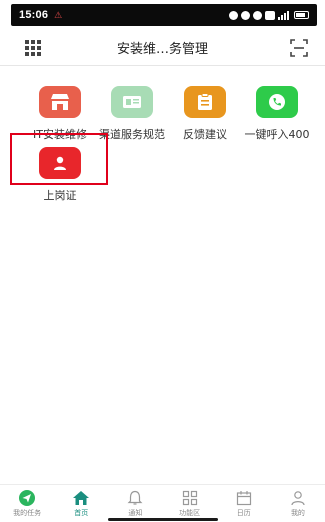 The height and width of the screenshot is (522, 325). Describe the element at coordinates (132, 102) in the screenshot. I see `id-card-icon` at that location.